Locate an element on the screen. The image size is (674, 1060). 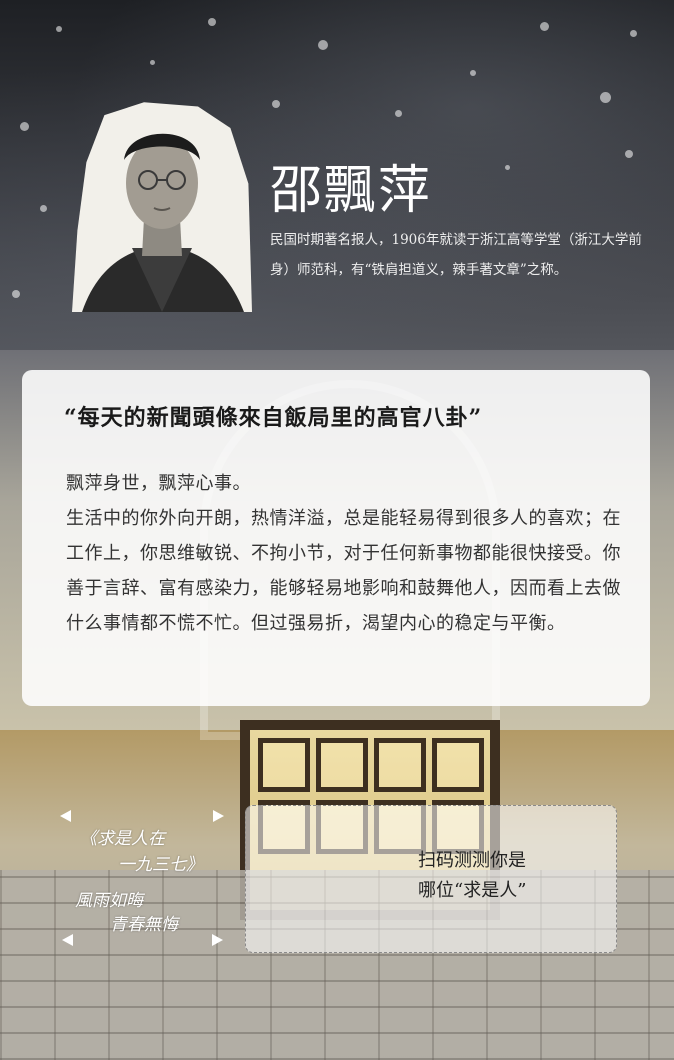
logo-text-line: 青春無悔 is located at coordinates (144, 925).